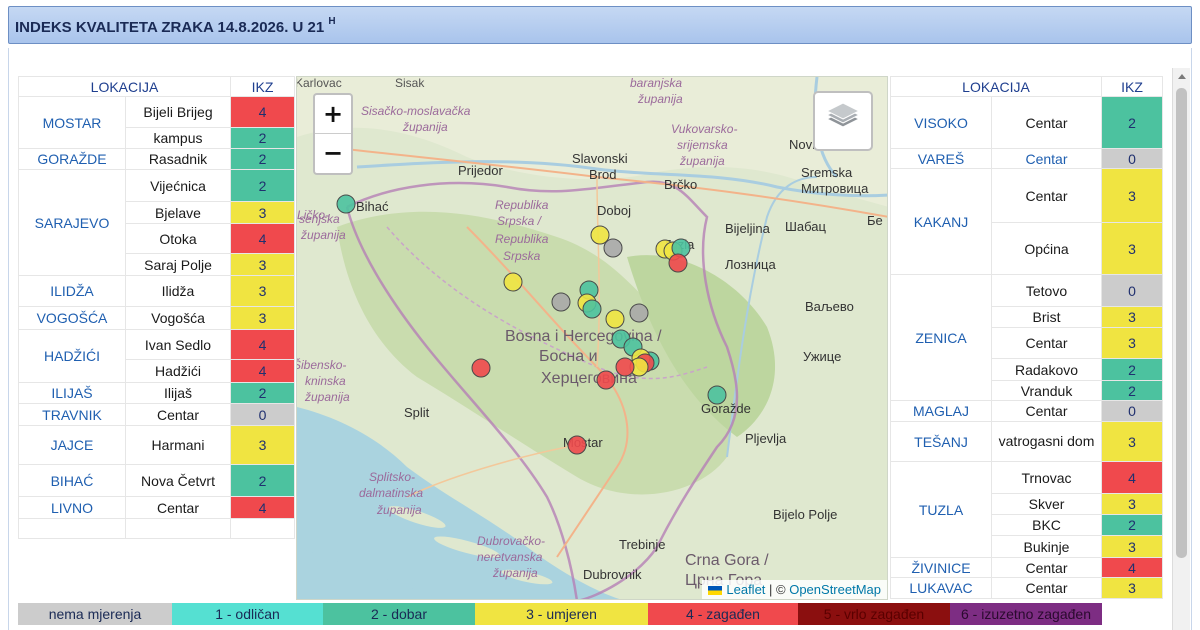  I want to click on site-name: Trnovac, so click(1046, 477).